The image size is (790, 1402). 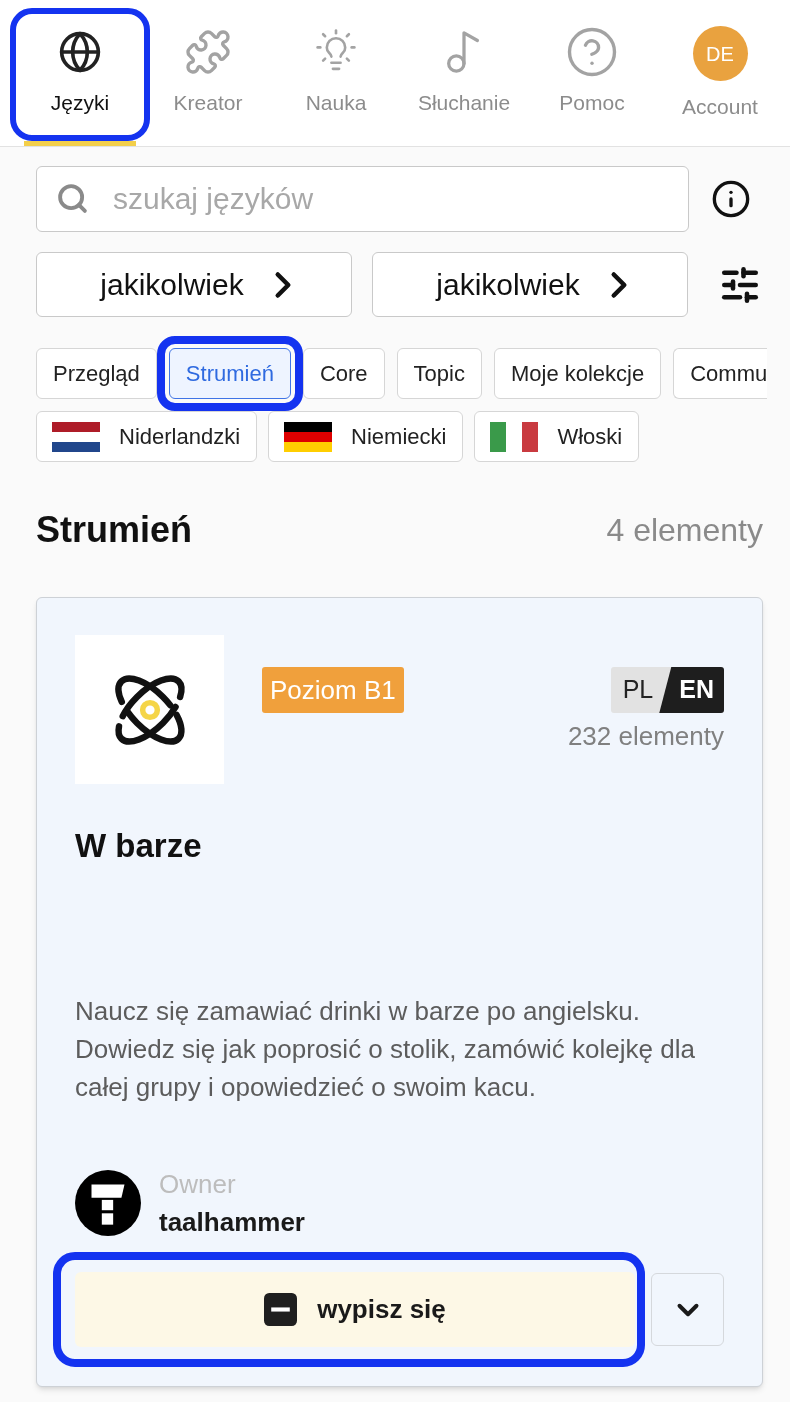 What do you see at coordinates (731, 199) in the screenshot?
I see `info-icon` at bounding box center [731, 199].